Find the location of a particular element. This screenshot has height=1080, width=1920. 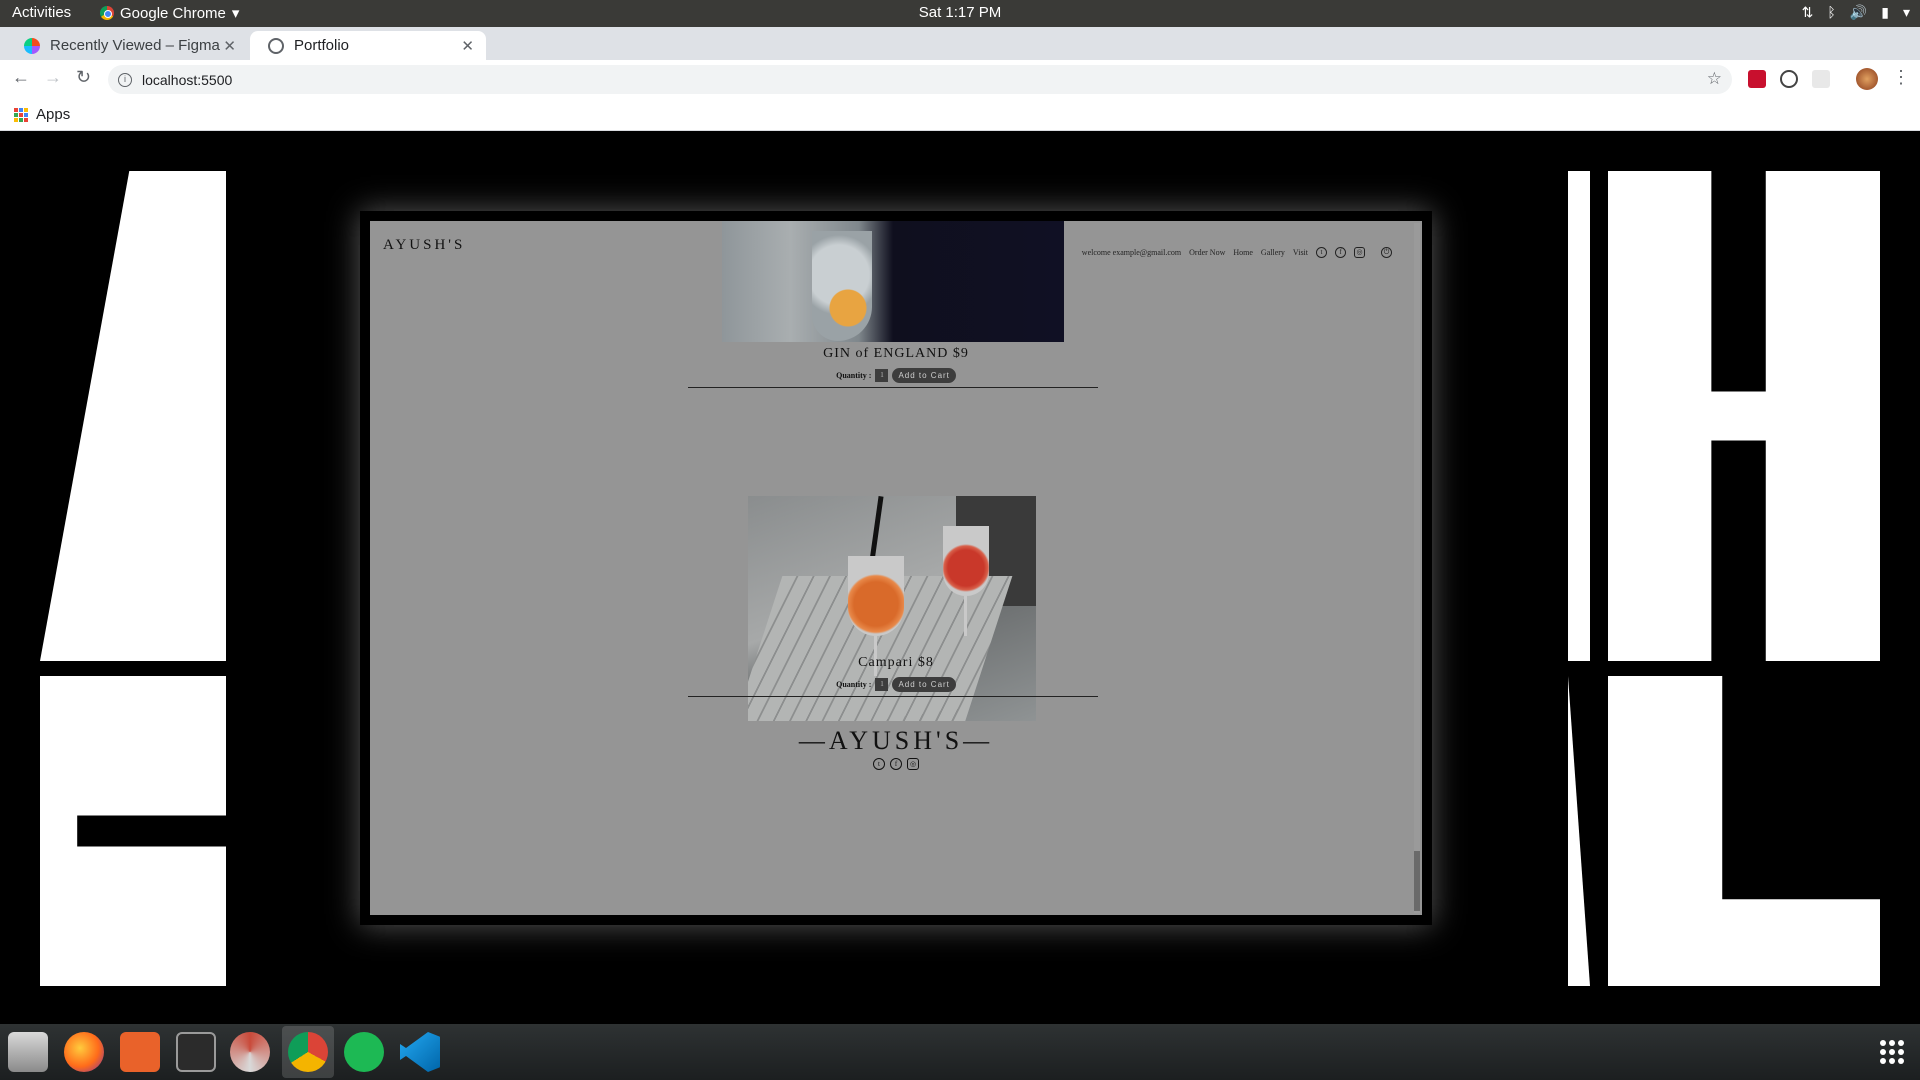

nav-gallery: Gallery is located at coordinates (1273, 252).